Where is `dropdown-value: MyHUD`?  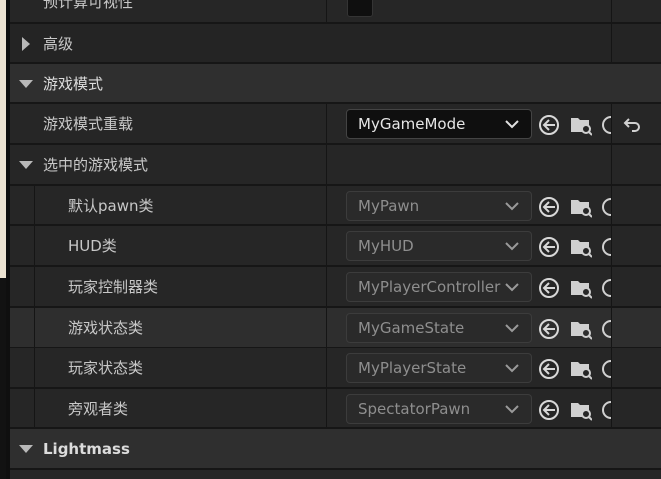 dropdown-value: MyHUD is located at coordinates (386, 246).